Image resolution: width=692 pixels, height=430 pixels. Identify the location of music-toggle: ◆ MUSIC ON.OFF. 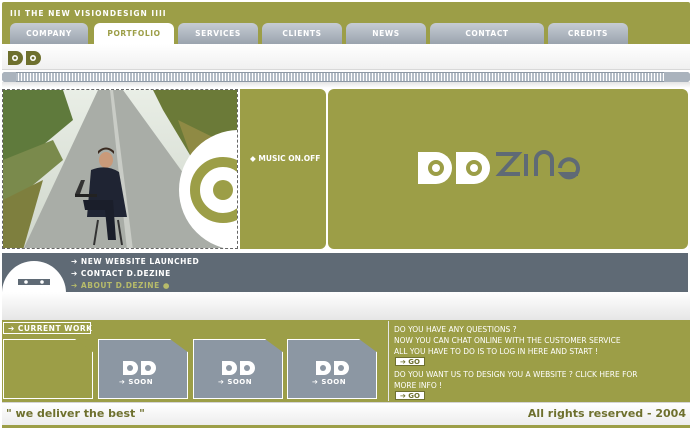
(285, 158).